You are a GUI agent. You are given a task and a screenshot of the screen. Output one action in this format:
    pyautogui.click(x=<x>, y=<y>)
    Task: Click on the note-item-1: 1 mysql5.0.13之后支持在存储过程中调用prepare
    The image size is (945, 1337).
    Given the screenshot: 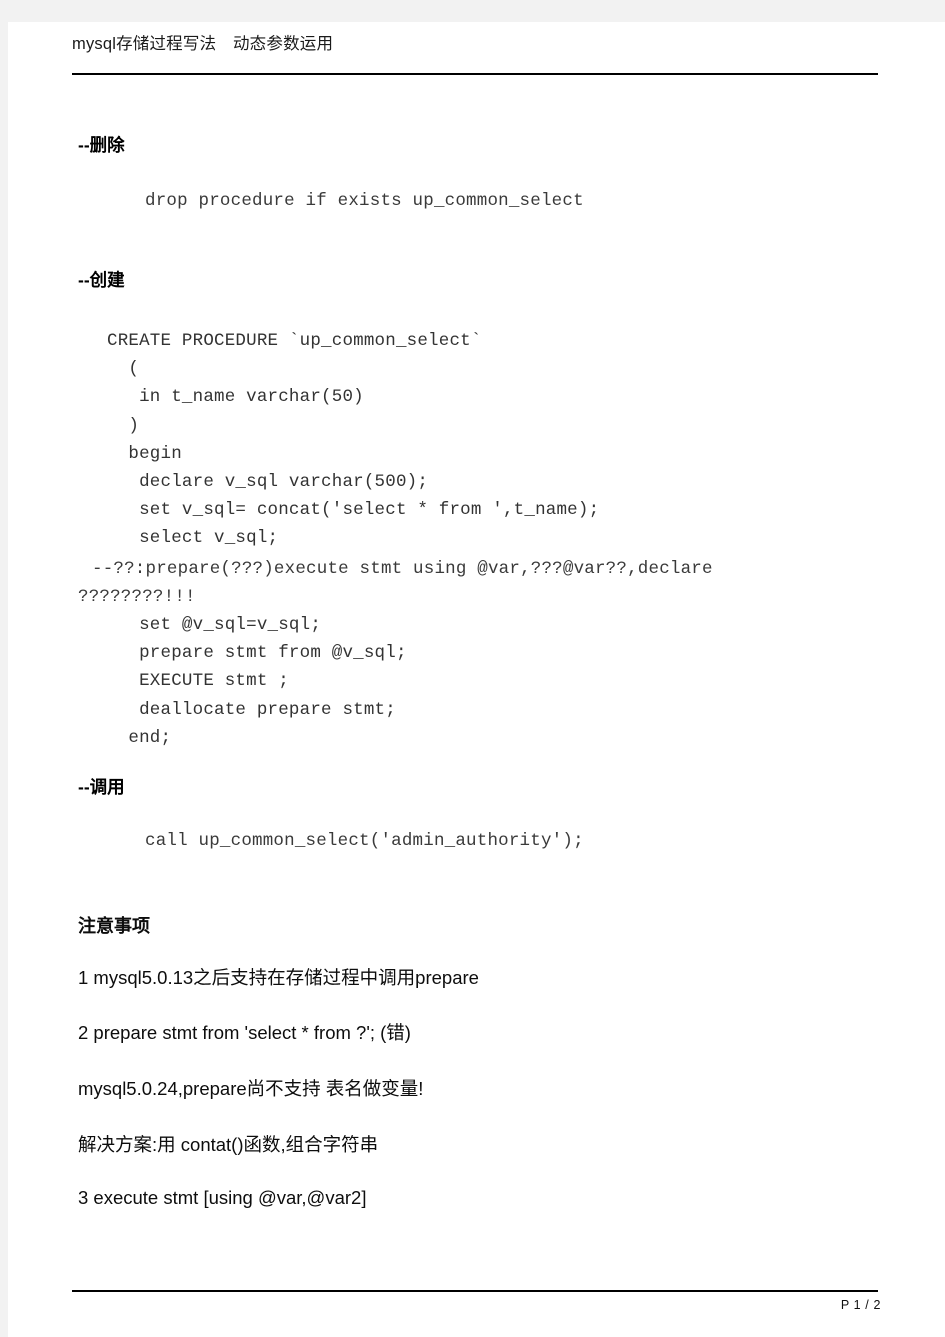 What is the action you would take?
    pyautogui.click(x=278, y=977)
    